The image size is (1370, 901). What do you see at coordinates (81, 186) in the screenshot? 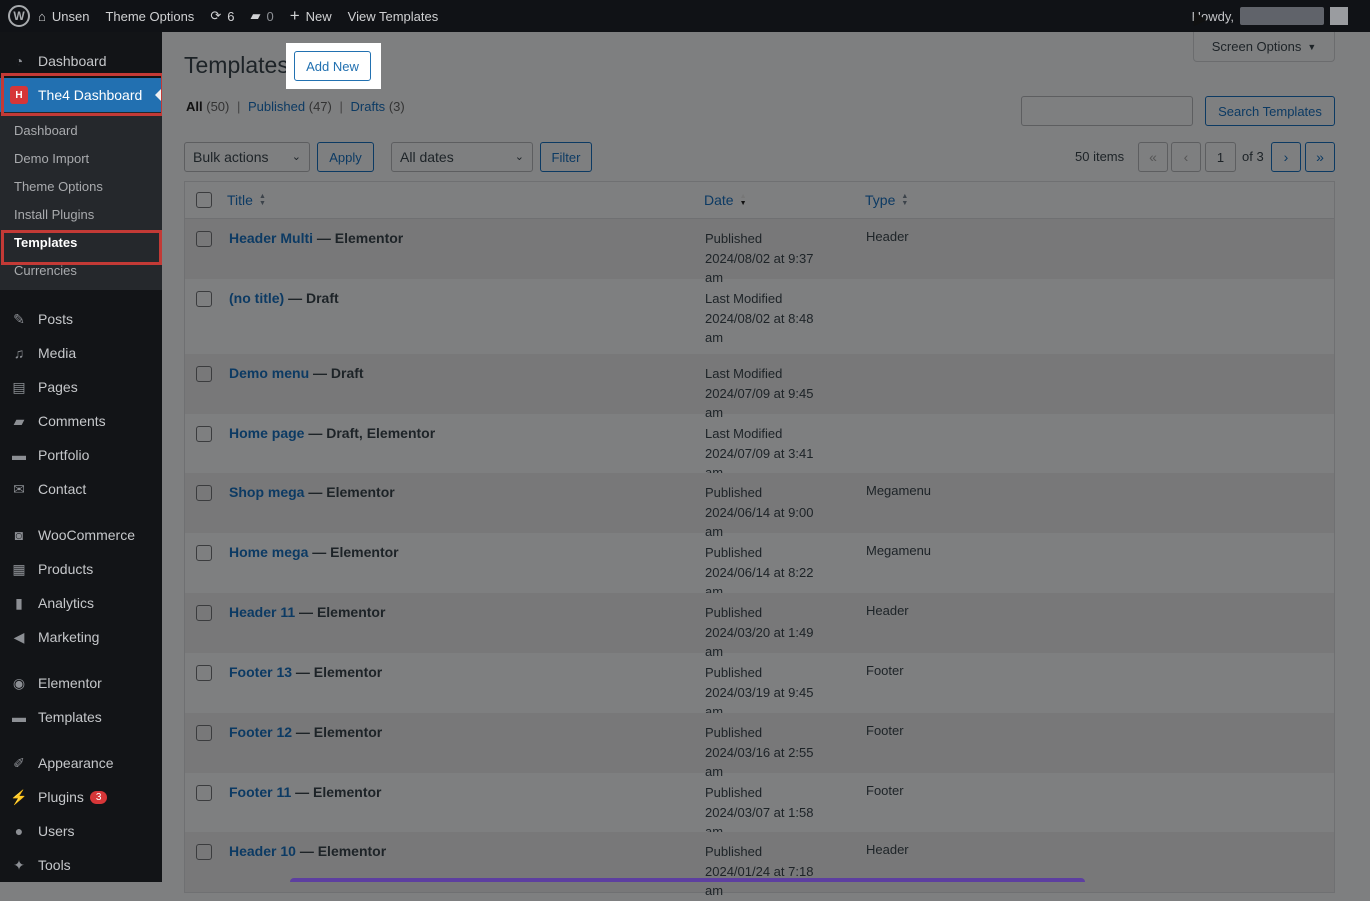
I see `submenu-theme-options: Theme Options` at bounding box center [81, 186].